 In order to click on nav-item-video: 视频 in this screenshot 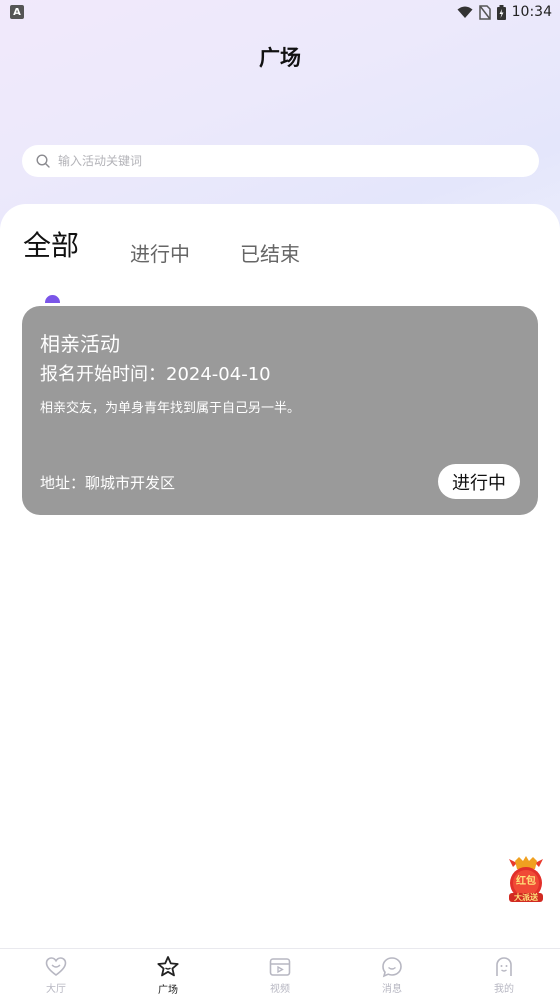, I will do `click(280, 972)`.